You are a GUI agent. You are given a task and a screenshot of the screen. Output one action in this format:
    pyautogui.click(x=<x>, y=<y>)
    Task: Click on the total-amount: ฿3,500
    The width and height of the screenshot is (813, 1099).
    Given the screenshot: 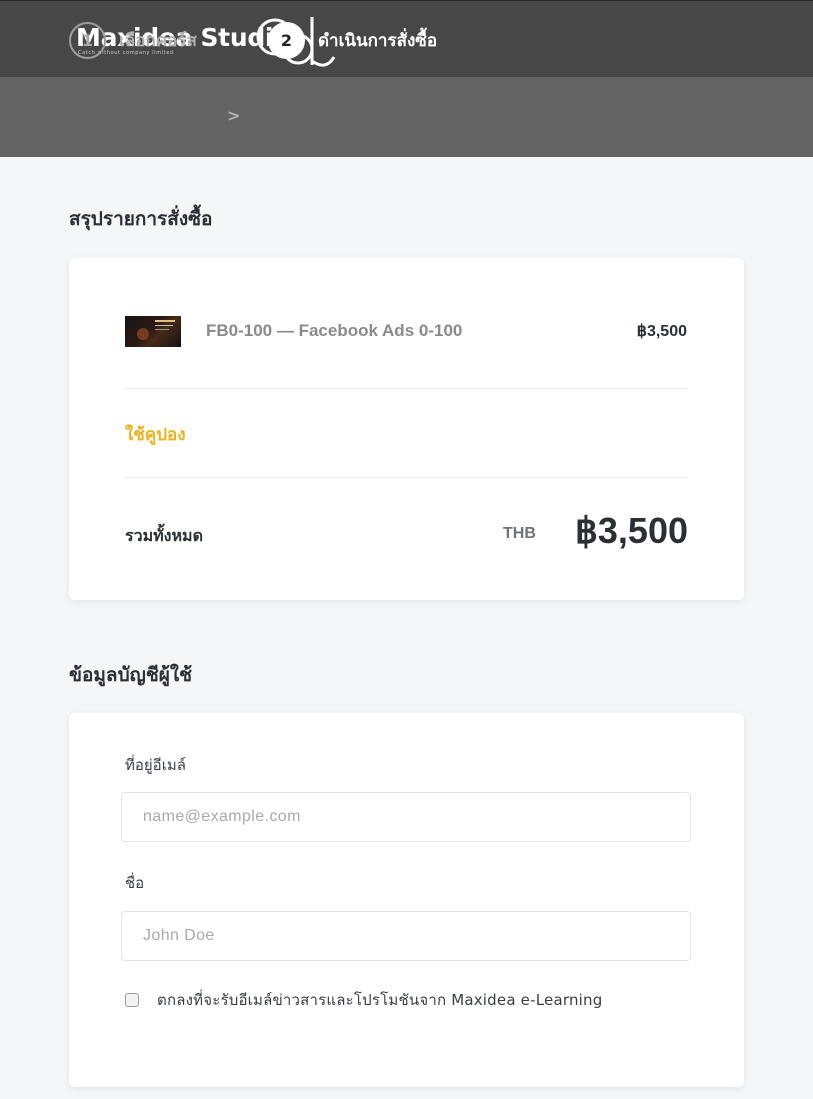 What is the action you would take?
    pyautogui.click(x=631, y=530)
    